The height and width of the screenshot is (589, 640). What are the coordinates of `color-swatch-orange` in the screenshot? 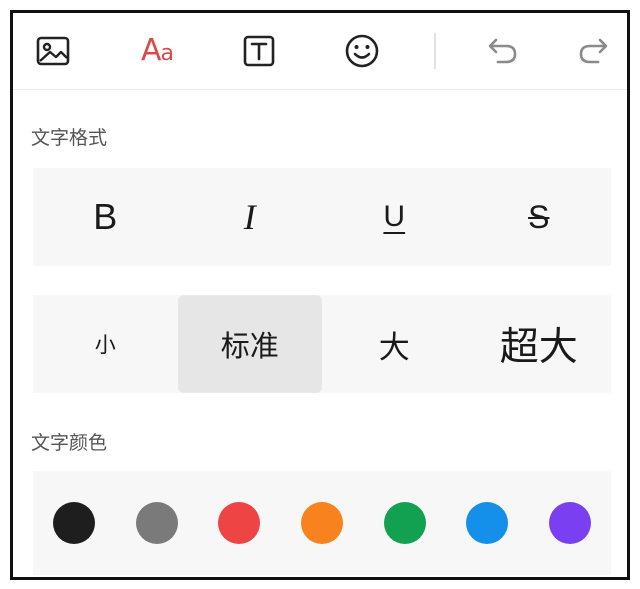 It's located at (322, 523).